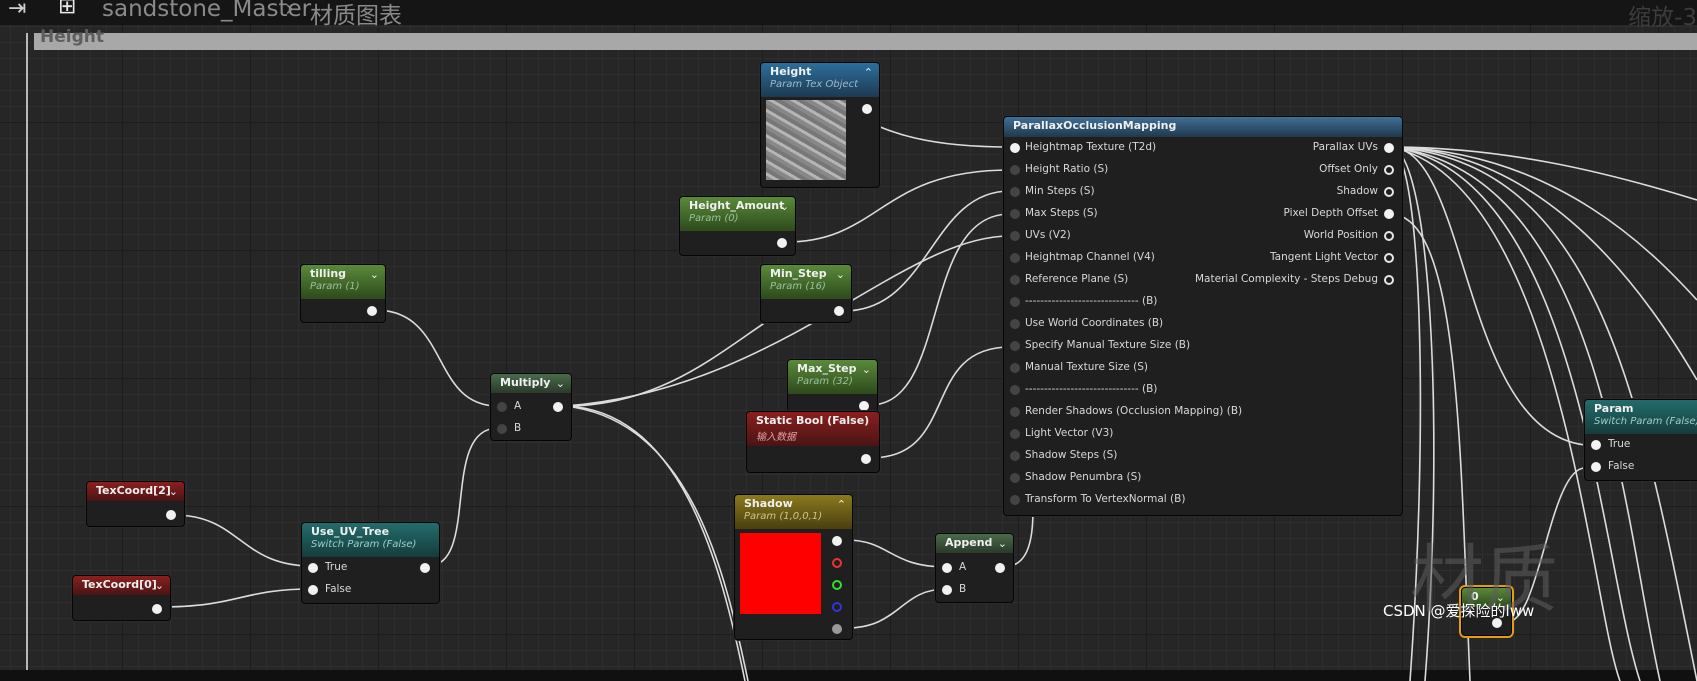 The height and width of the screenshot is (681, 1697). Describe the element at coordinates (940, 402) in the screenshot. I see `wire-staticbool-to-pom` at that location.